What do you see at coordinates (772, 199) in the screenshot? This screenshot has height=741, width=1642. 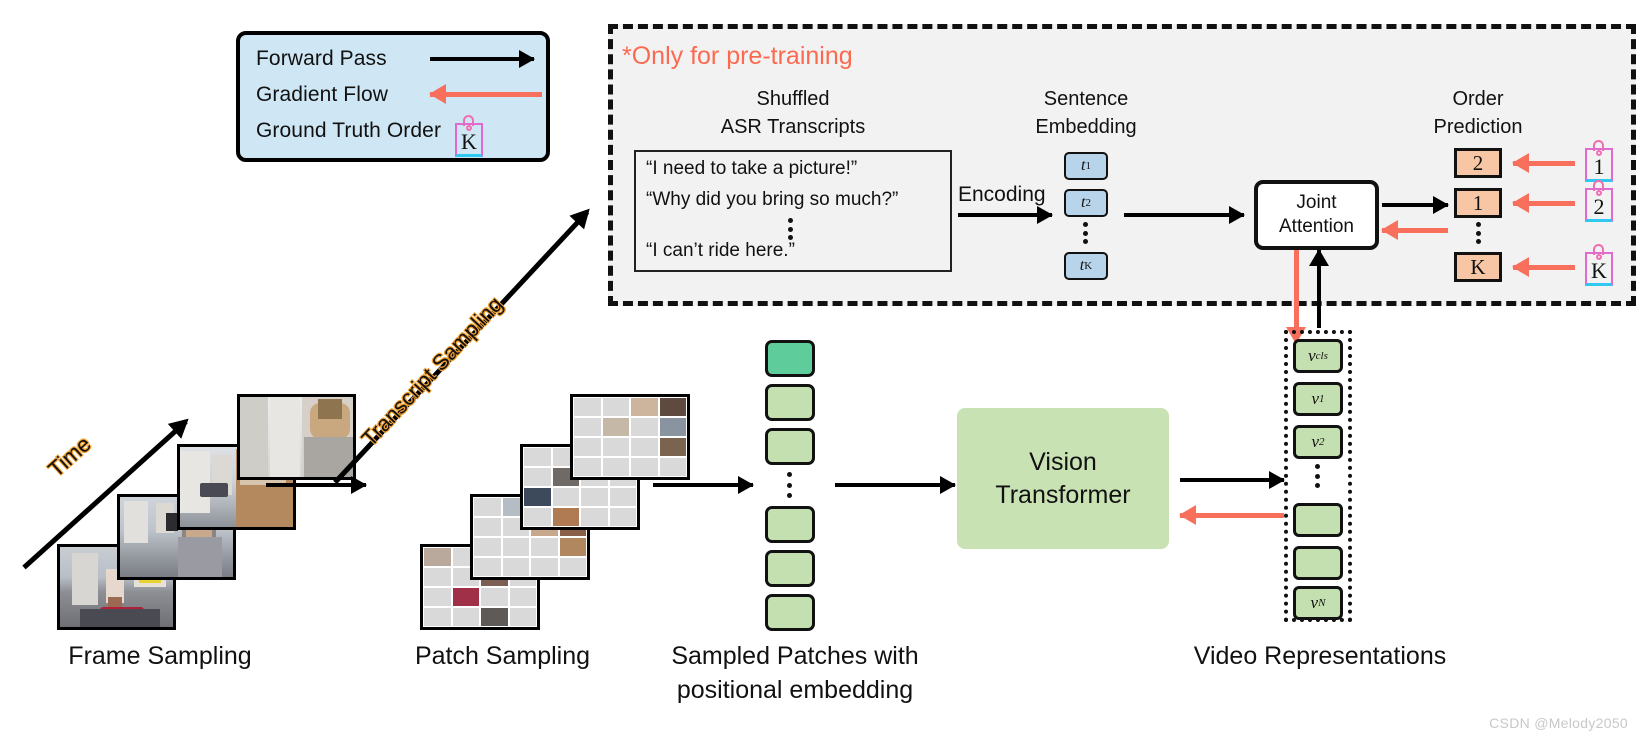 I see `transcript-line-2: “Why did you bring so much?”` at bounding box center [772, 199].